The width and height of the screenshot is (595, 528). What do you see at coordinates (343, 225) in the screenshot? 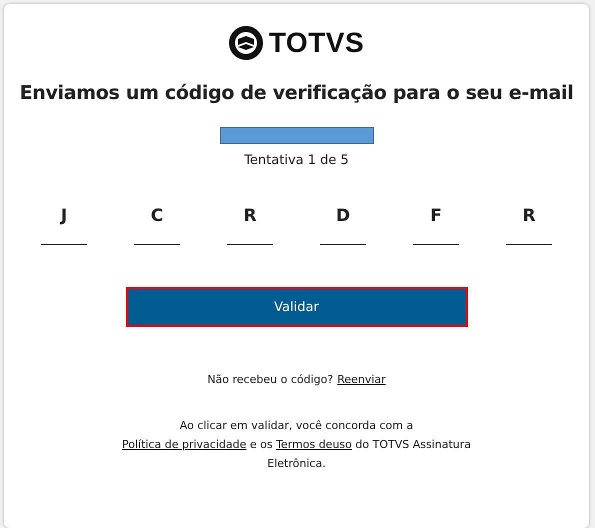
I see `code-digit-field: D` at bounding box center [343, 225].